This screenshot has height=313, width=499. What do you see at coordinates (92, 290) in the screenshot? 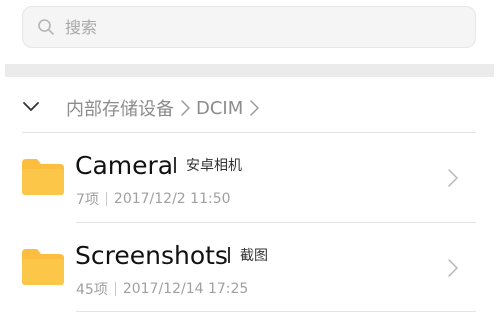
I see `item-count: 45项` at bounding box center [92, 290].